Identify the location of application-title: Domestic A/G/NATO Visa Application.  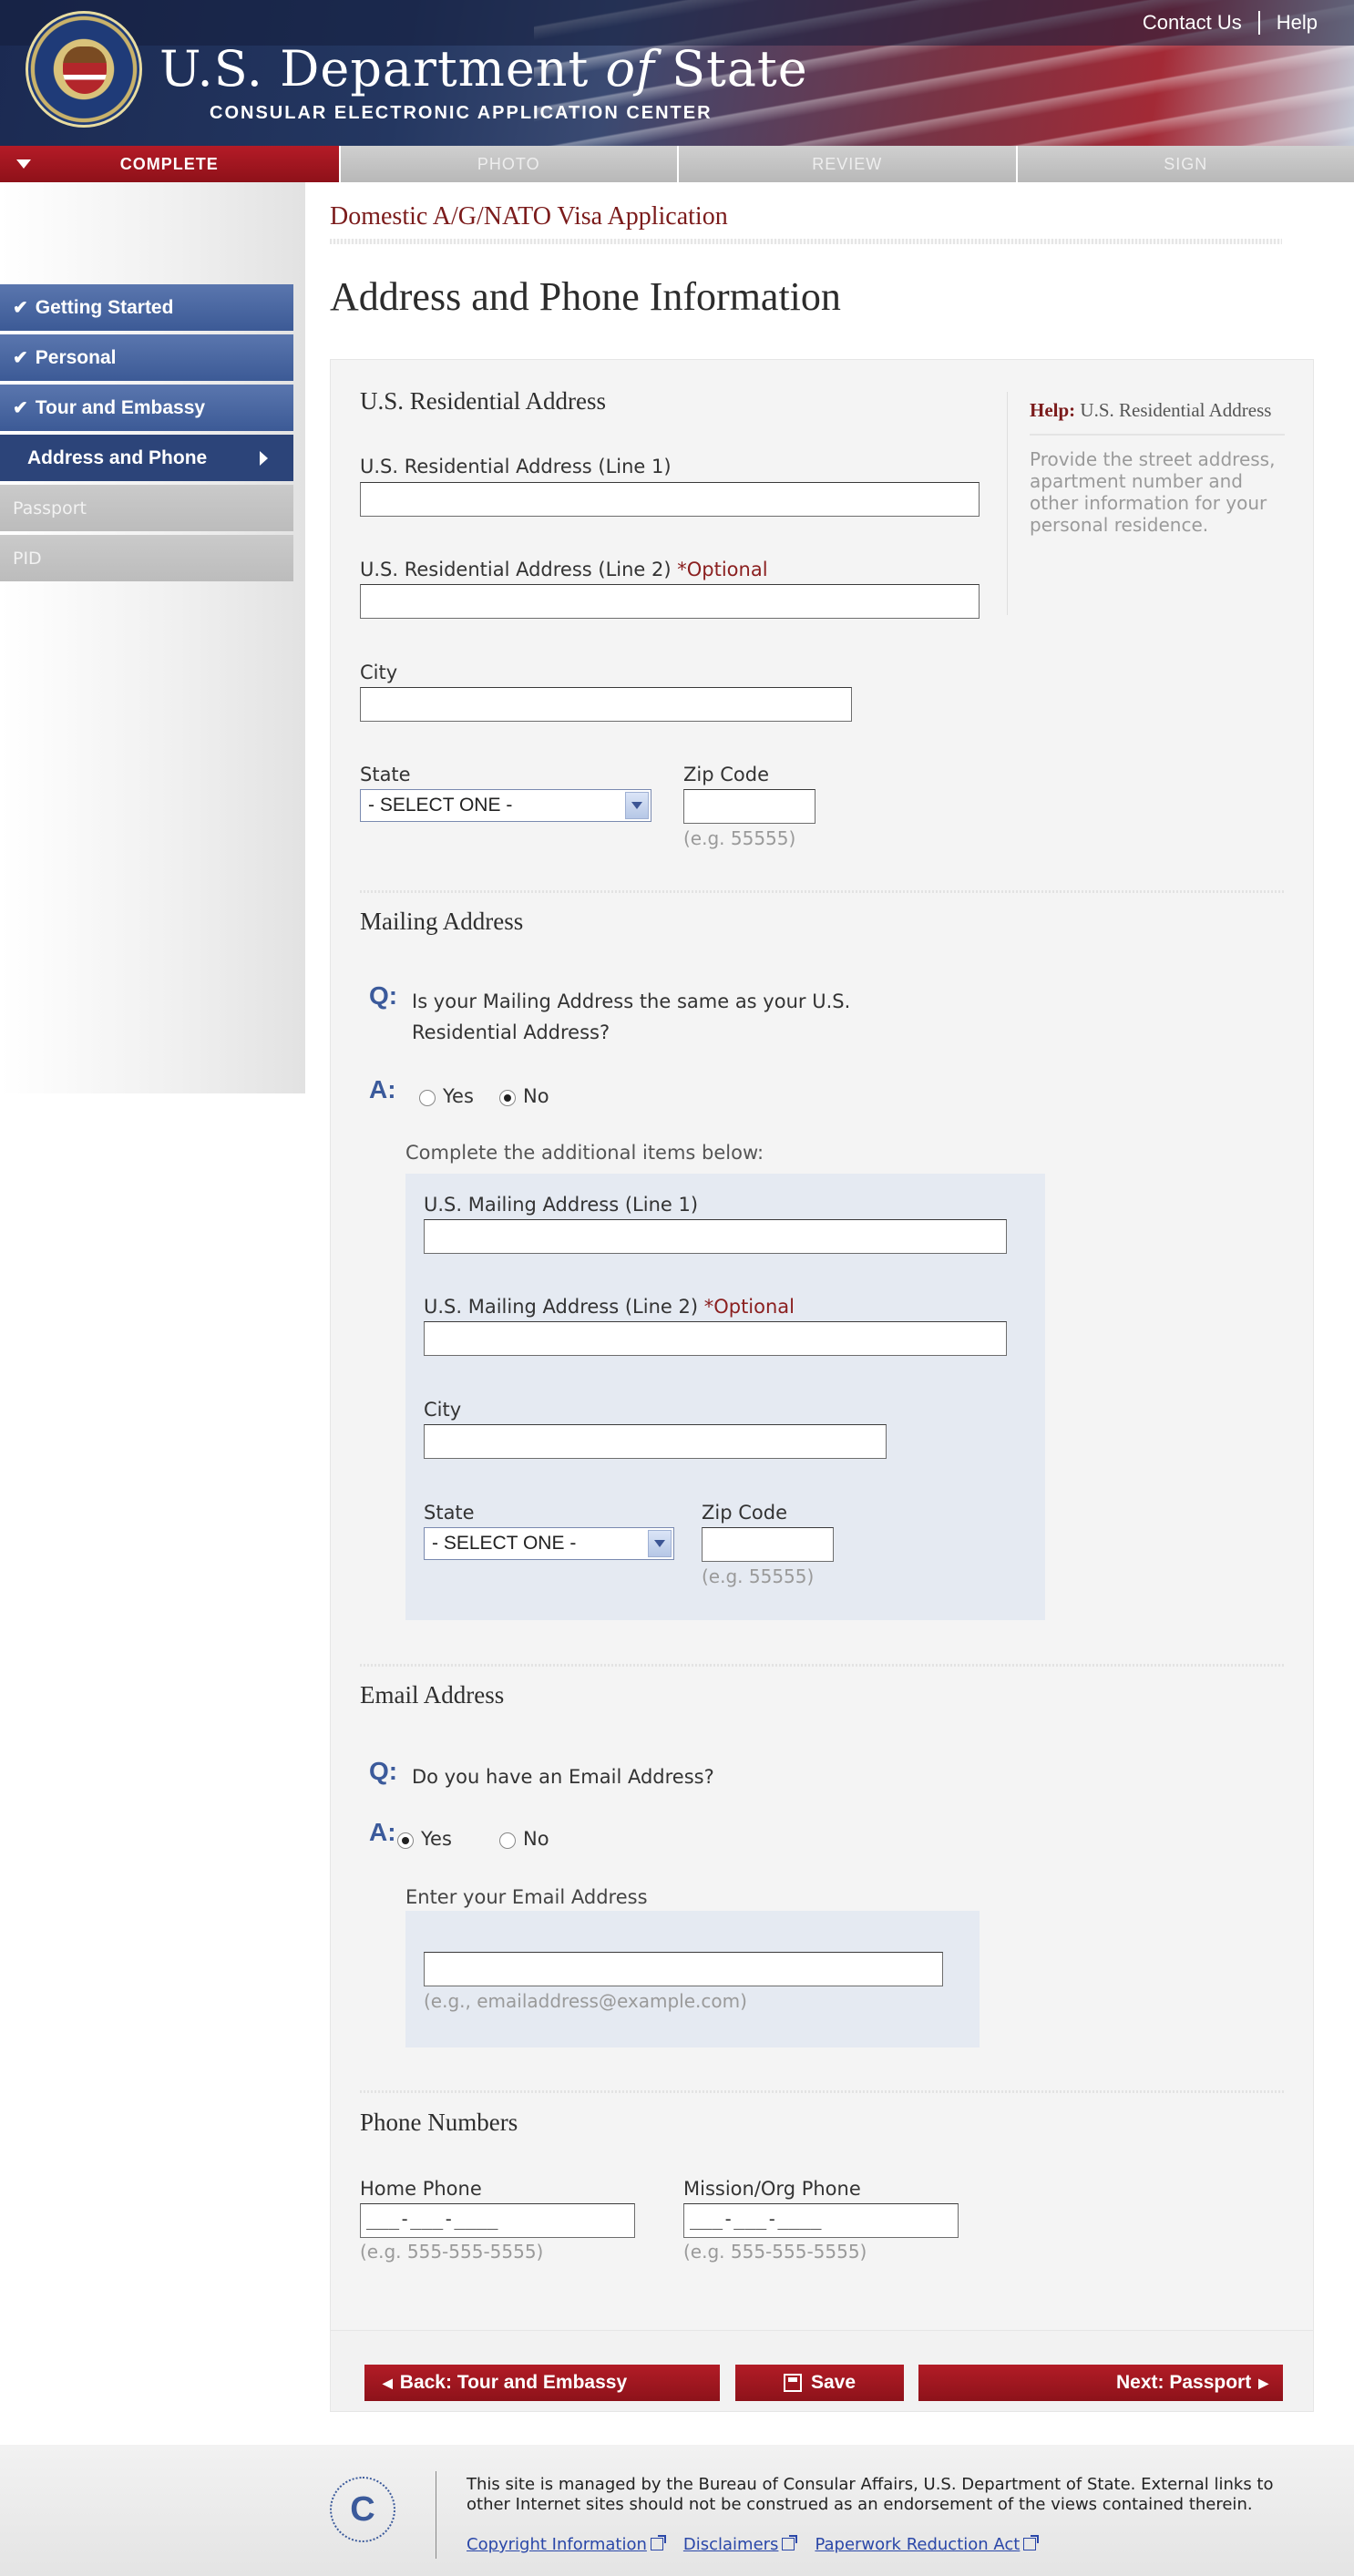
(529, 217).